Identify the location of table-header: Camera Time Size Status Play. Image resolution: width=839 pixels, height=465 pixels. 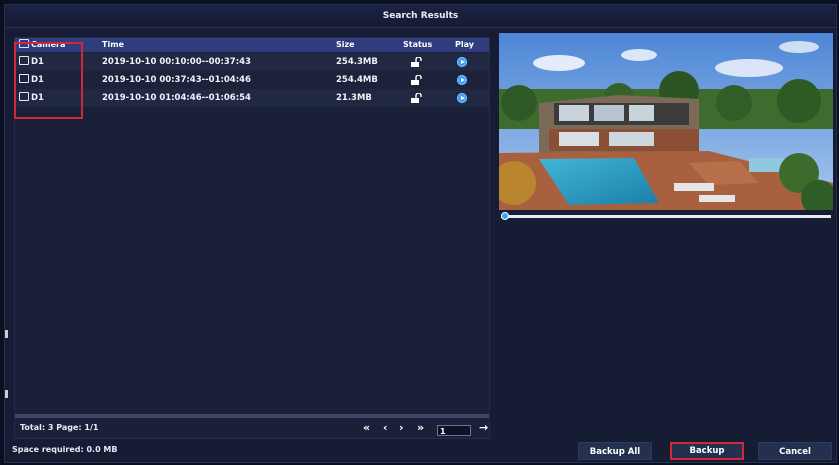
(252, 45).